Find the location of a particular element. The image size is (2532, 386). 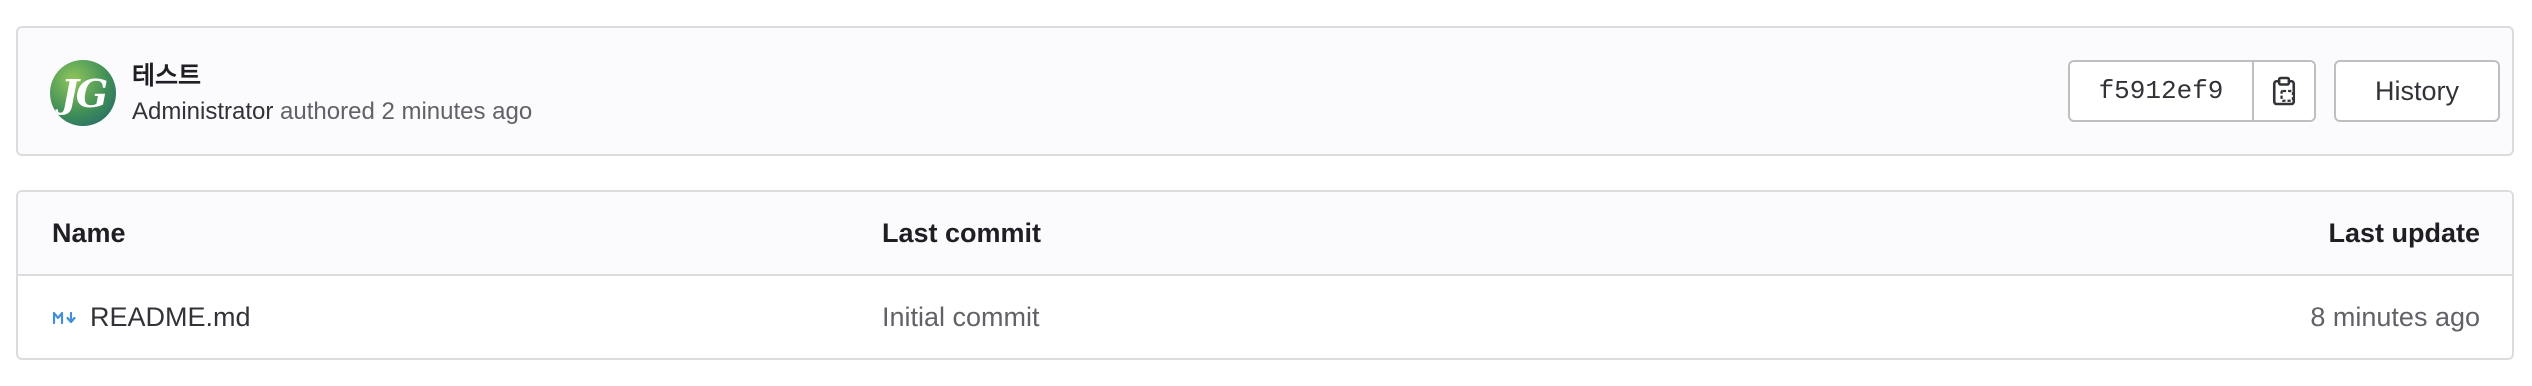

file-name: README.md is located at coordinates (170, 317).